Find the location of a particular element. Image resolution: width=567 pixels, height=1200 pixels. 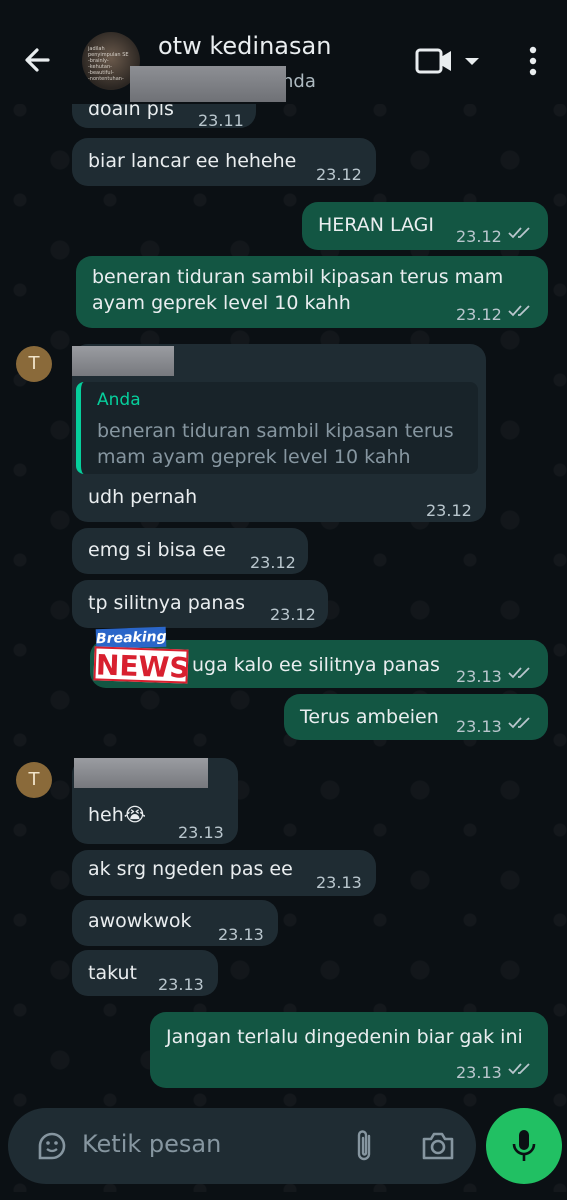

video-camera-icon is located at coordinates (433, 61).